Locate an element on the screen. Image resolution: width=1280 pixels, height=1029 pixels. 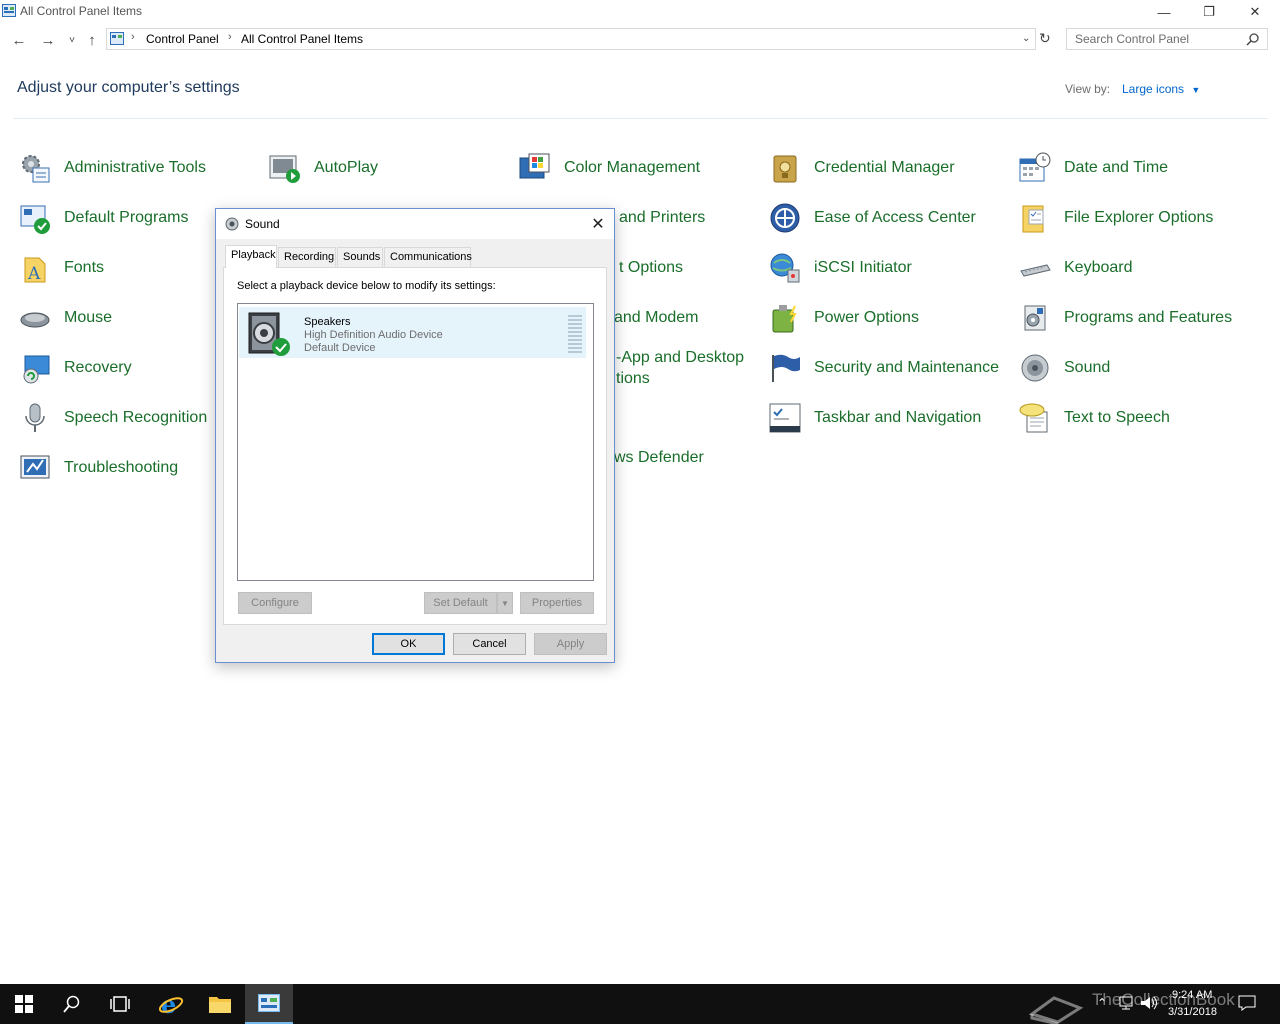
internet-explorer-button: e is located at coordinates (171, 1004).